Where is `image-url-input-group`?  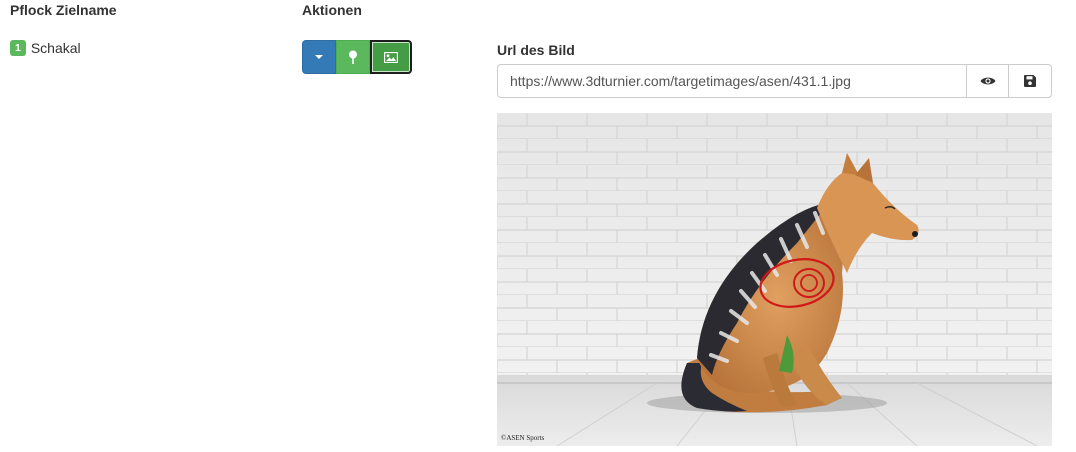 image-url-input-group is located at coordinates (774, 81).